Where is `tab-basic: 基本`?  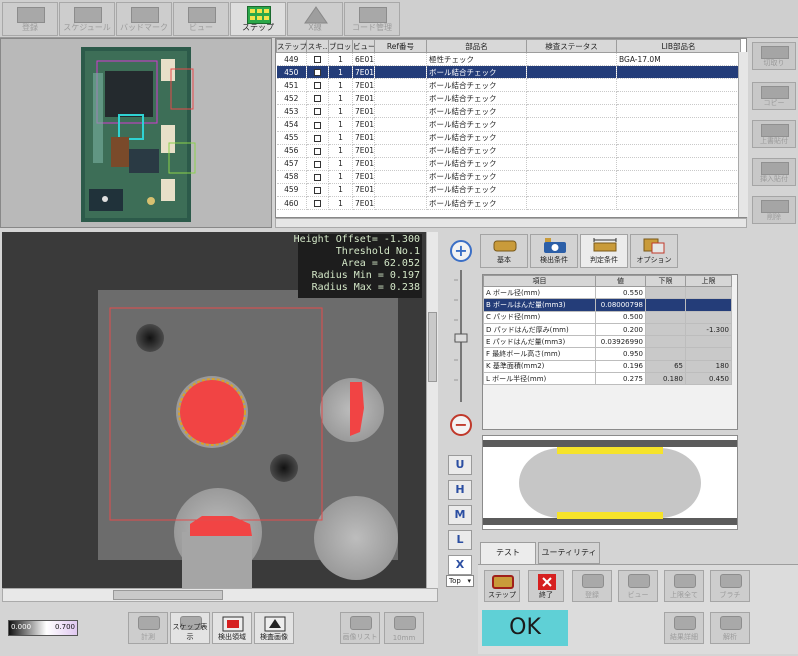 tab-basic: 基本 is located at coordinates (504, 251).